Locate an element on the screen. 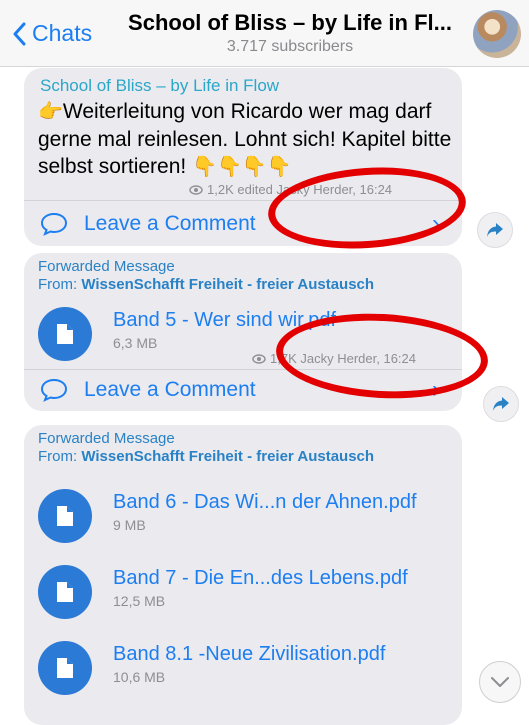  message-sender: School of Bliss – by Life in Flow is located at coordinates (160, 85).